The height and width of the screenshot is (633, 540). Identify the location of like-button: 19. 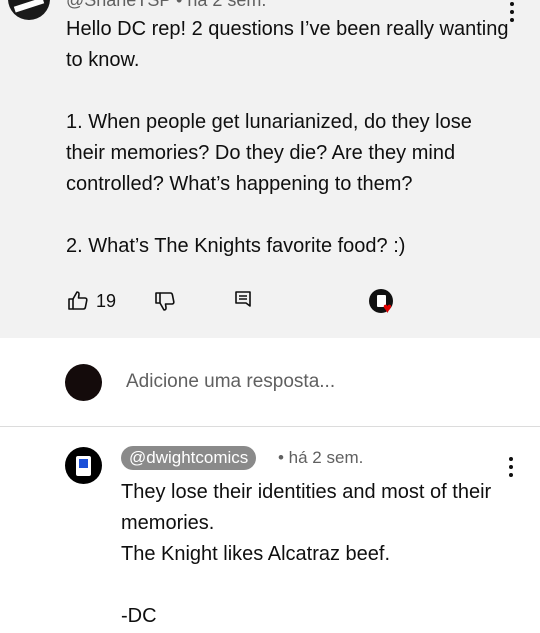
(91, 301).